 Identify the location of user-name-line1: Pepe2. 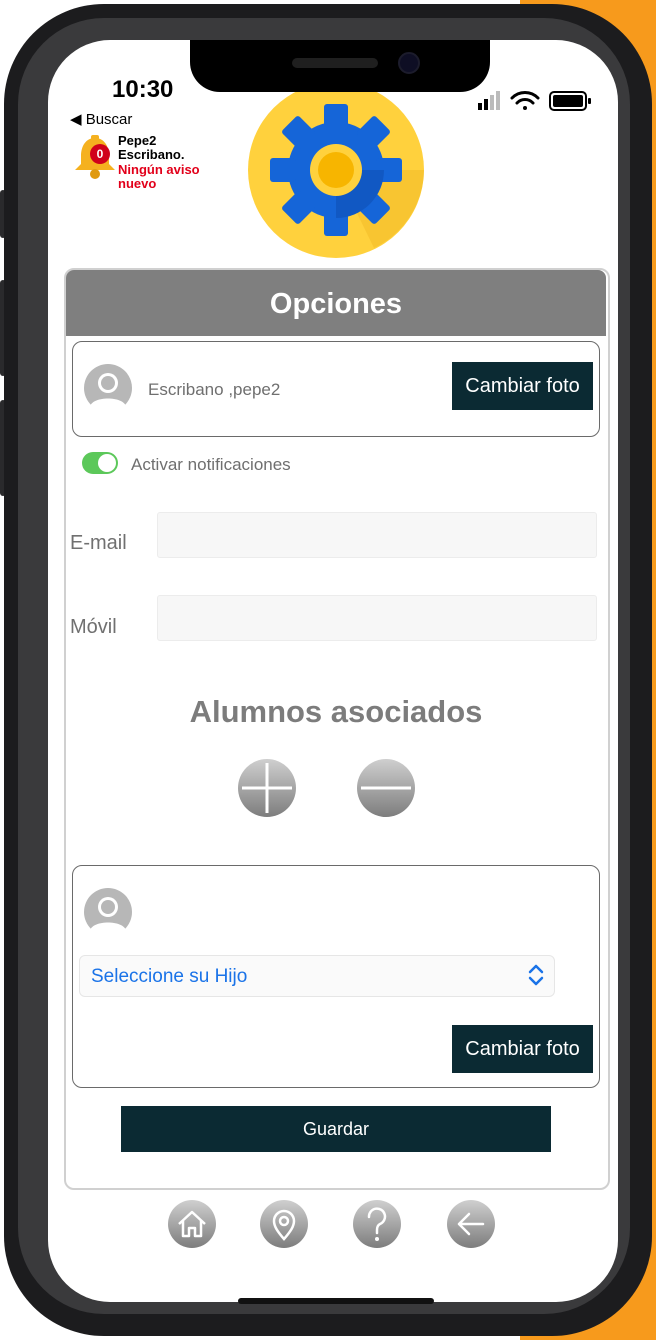
(137, 140).